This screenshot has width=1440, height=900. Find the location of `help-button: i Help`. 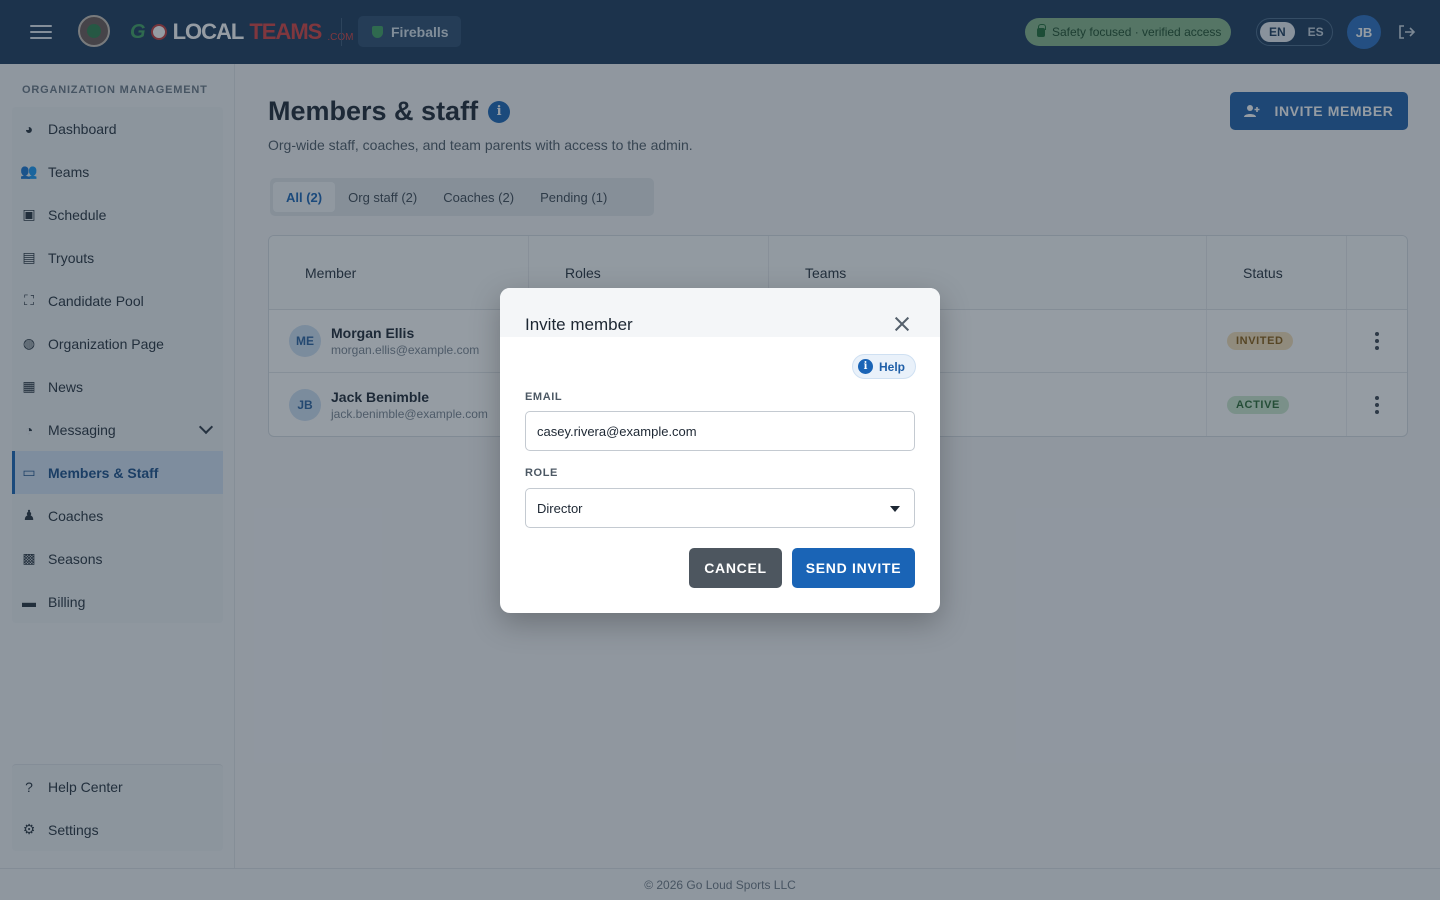

help-button: i Help is located at coordinates (884, 366).